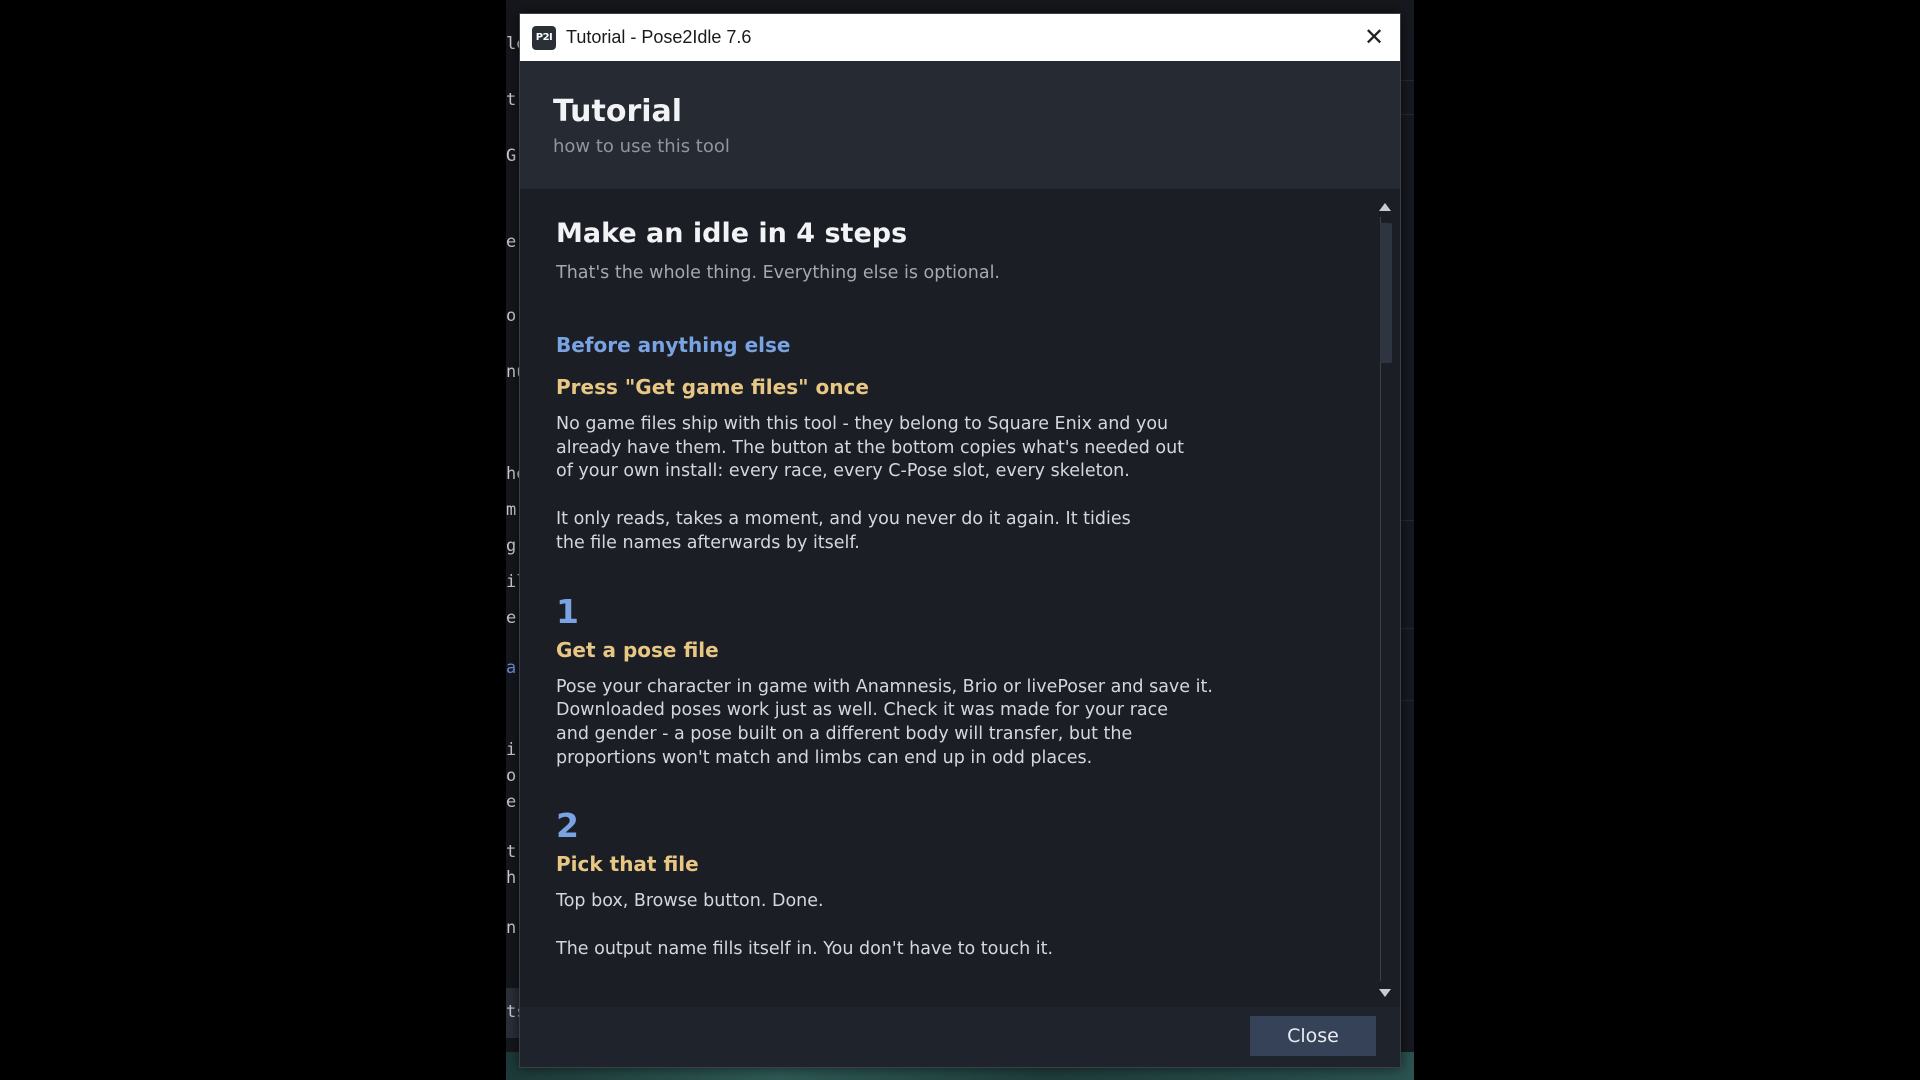 The width and height of the screenshot is (1920, 1080). I want to click on section-title: Press "Get game files" once, so click(712, 387).